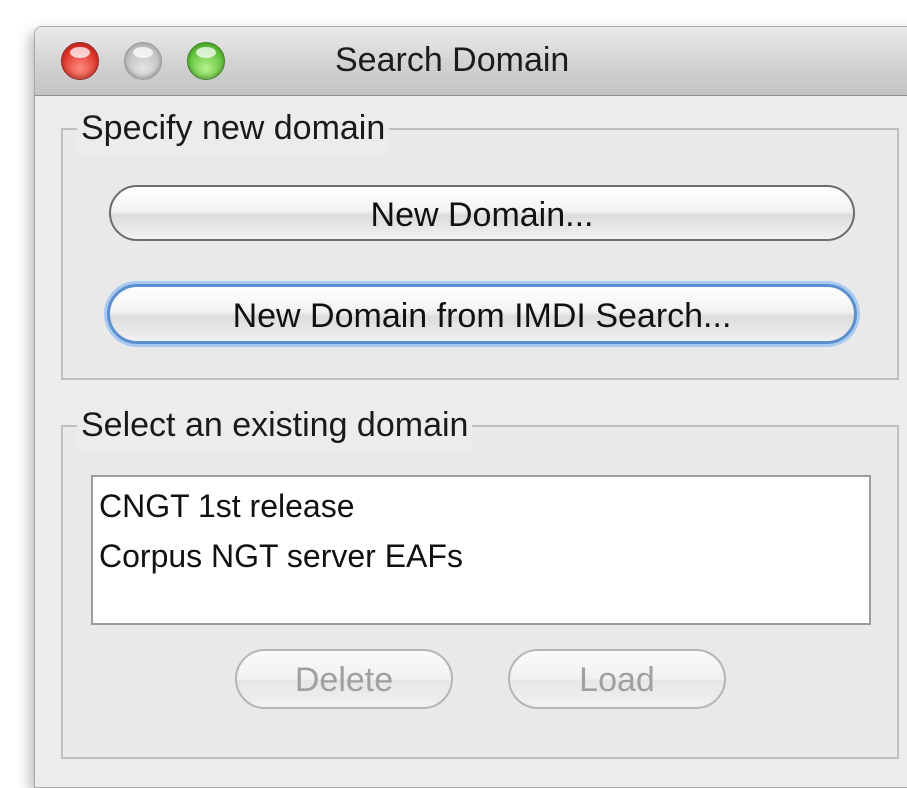 The width and height of the screenshot is (907, 788). I want to click on list-item: CNGT 1st release, so click(481, 506).